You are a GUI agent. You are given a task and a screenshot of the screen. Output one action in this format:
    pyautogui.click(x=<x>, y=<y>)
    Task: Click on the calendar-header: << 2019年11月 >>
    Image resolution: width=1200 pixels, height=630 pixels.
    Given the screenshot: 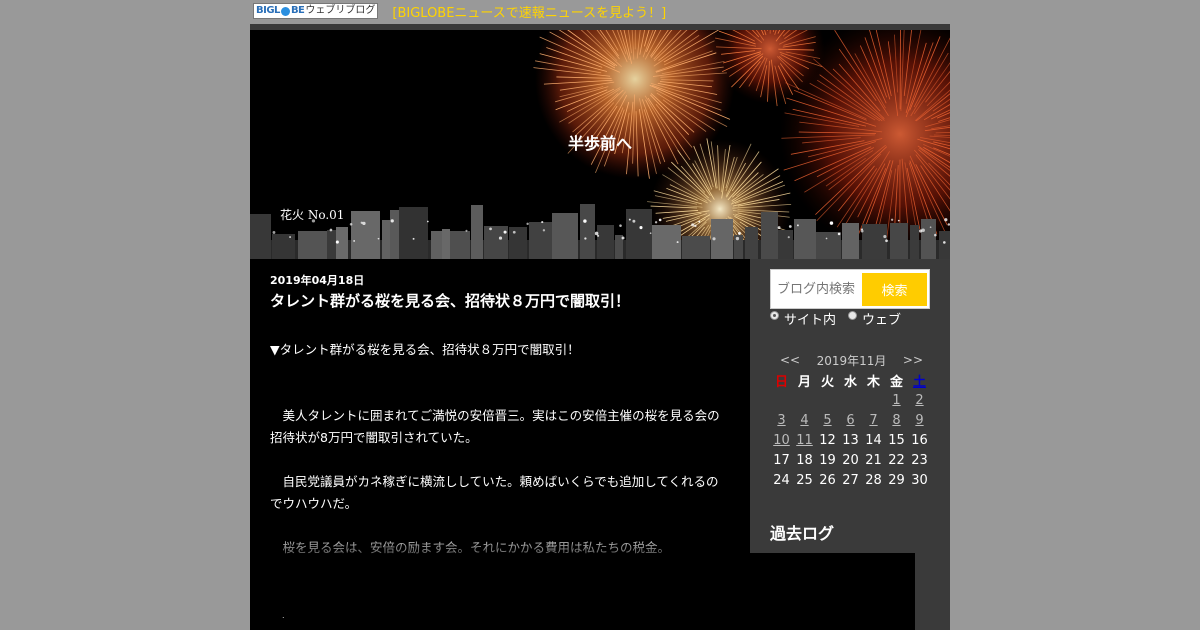 What is the action you would take?
    pyautogui.click(x=851, y=360)
    